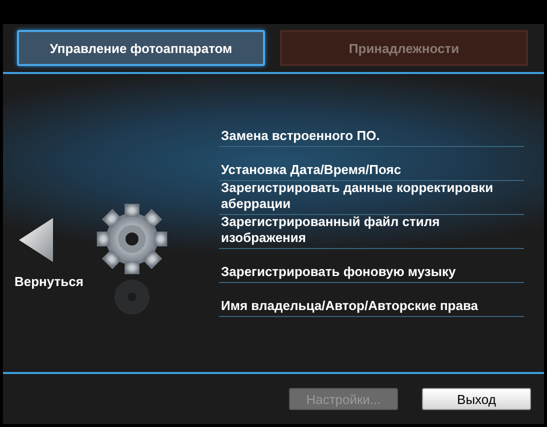  What do you see at coordinates (404, 48) in the screenshot?
I see `tab: Принадлежности` at bounding box center [404, 48].